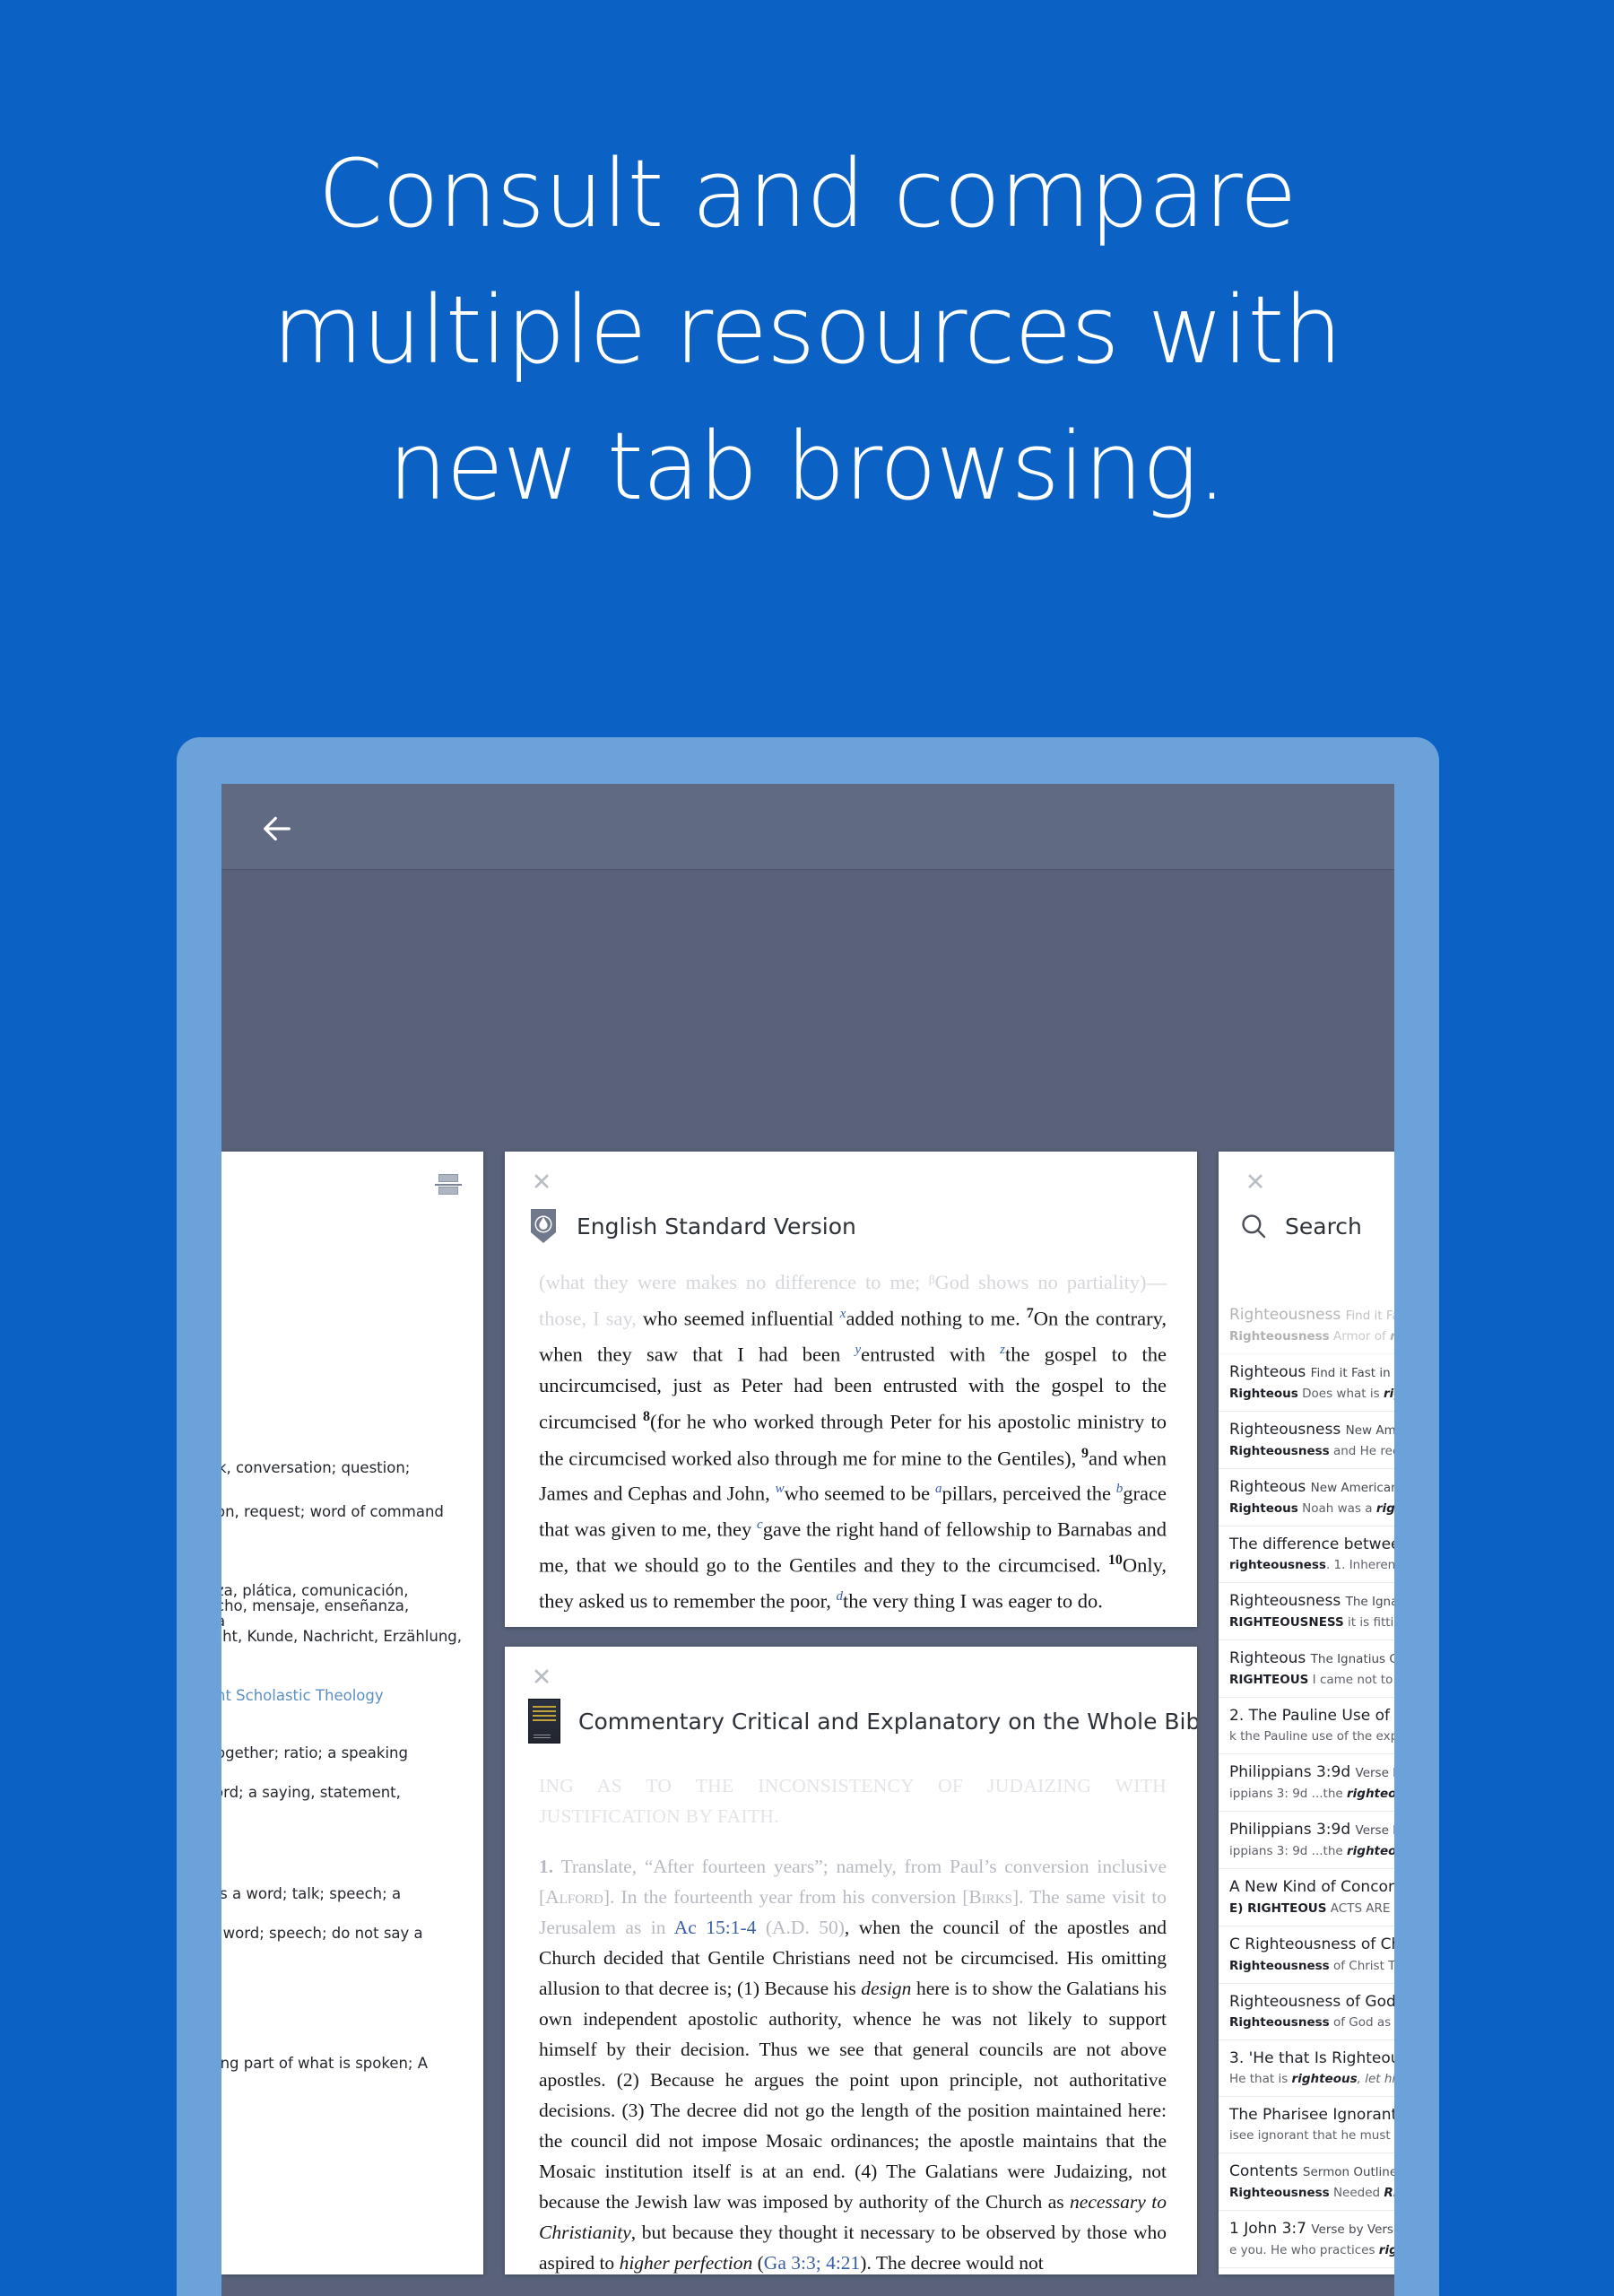  I want to click on search-result-title: 3. 'He that Is Righteous, Let Him, so click(1311, 2058).